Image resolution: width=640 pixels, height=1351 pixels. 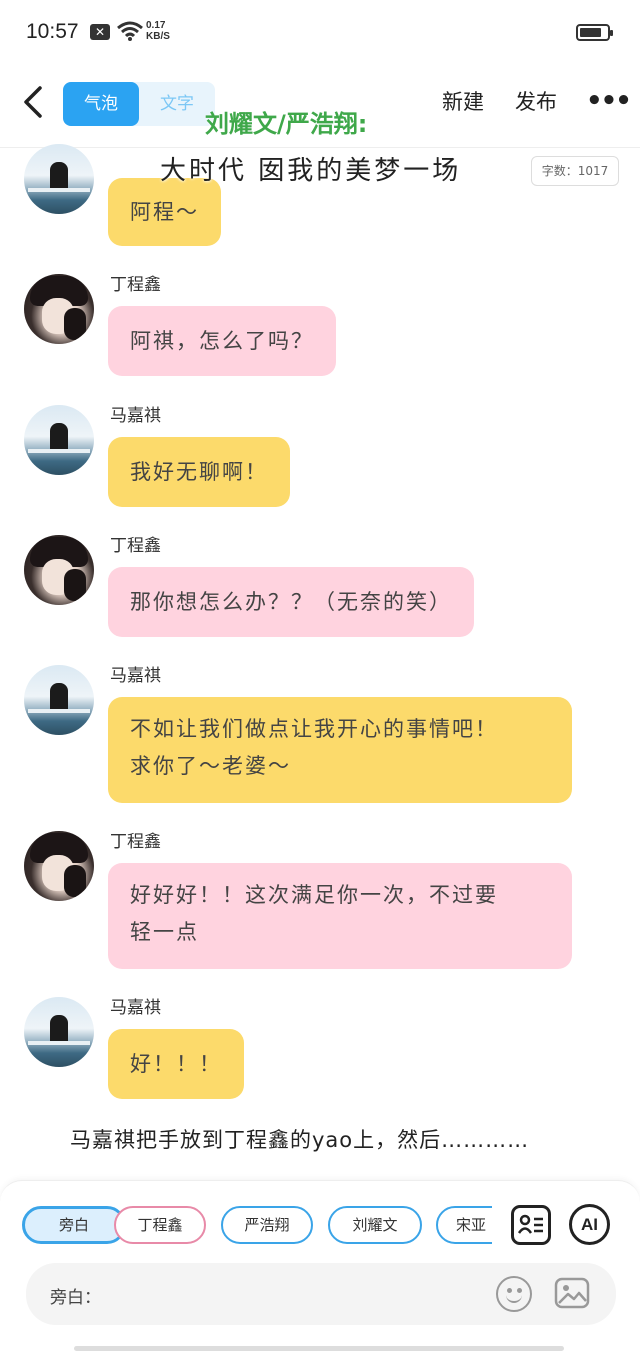 I want to click on chat-bubble: 阿程～, so click(x=164, y=212).